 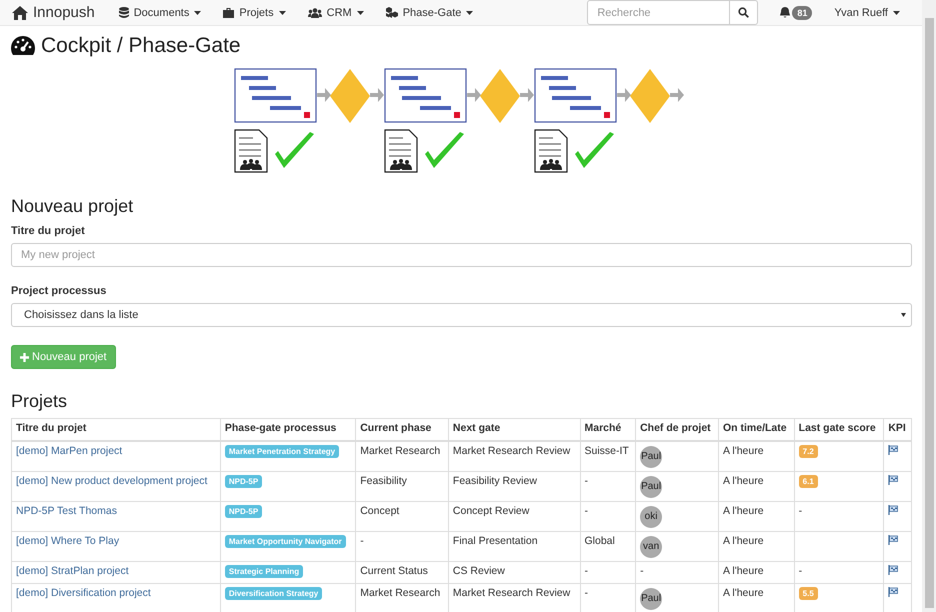 What do you see at coordinates (478, 570) in the screenshot?
I see `table-cell: CS Review` at bounding box center [478, 570].